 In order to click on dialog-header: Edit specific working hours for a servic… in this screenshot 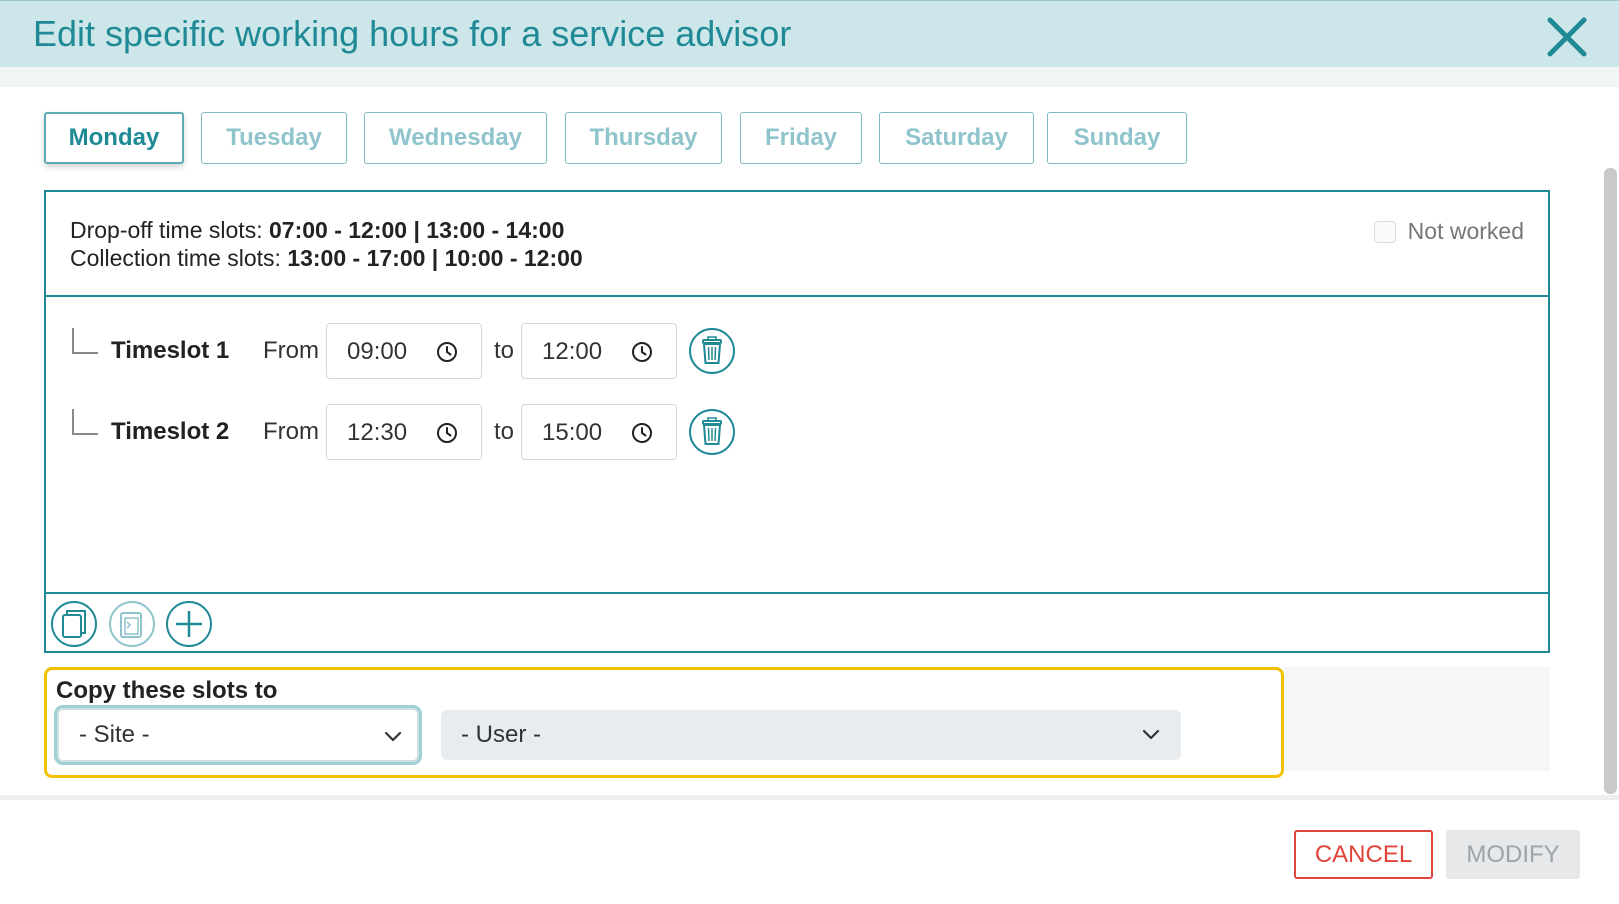, I will do `click(809, 33)`.